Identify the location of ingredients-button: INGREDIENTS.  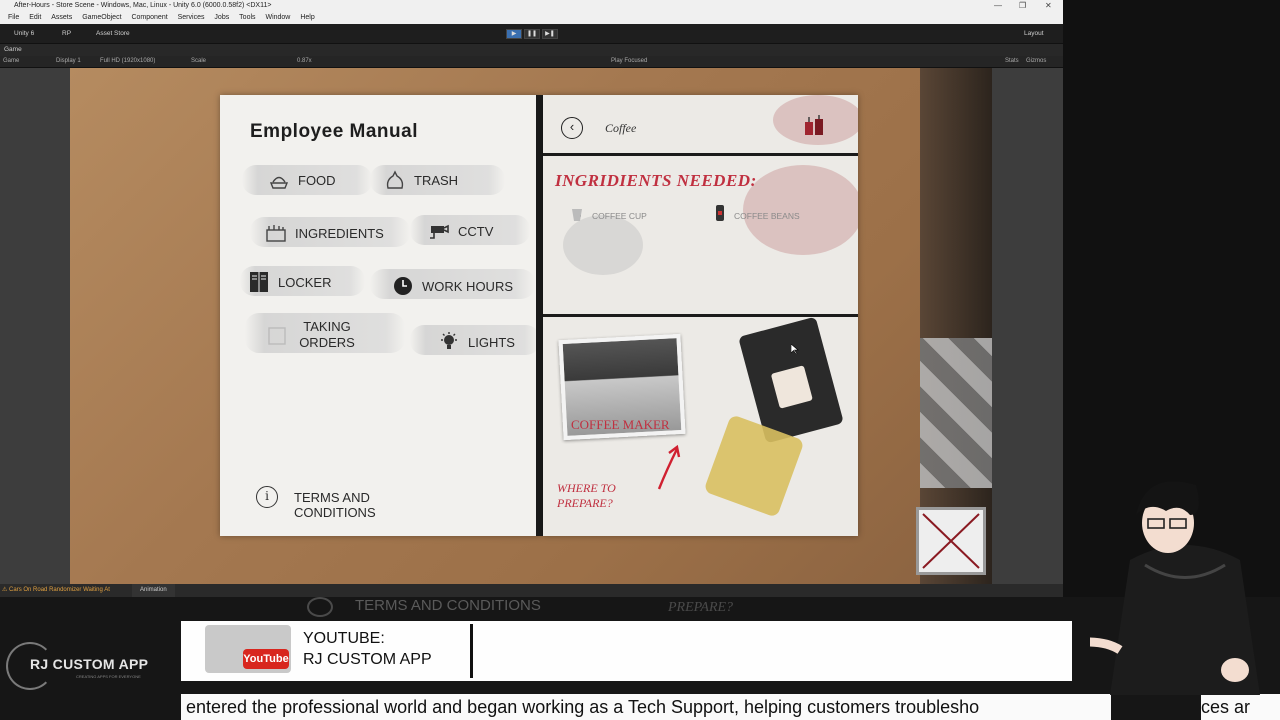
(325, 233).